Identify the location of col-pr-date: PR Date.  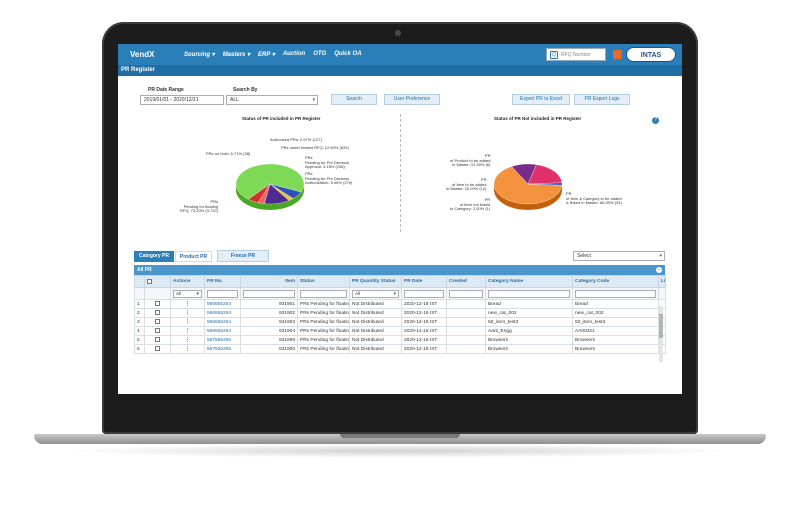
(424, 281).